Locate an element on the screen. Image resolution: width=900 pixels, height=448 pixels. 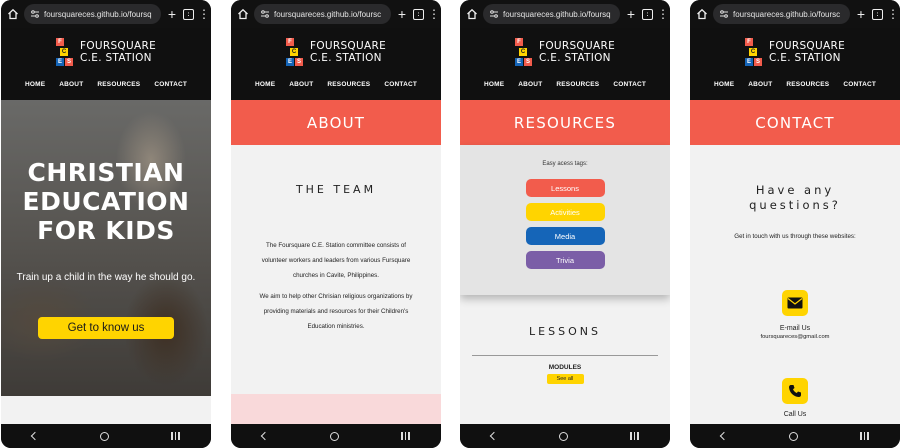
email-address: foursquareces@gmail.com is located at coordinates (795, 337).